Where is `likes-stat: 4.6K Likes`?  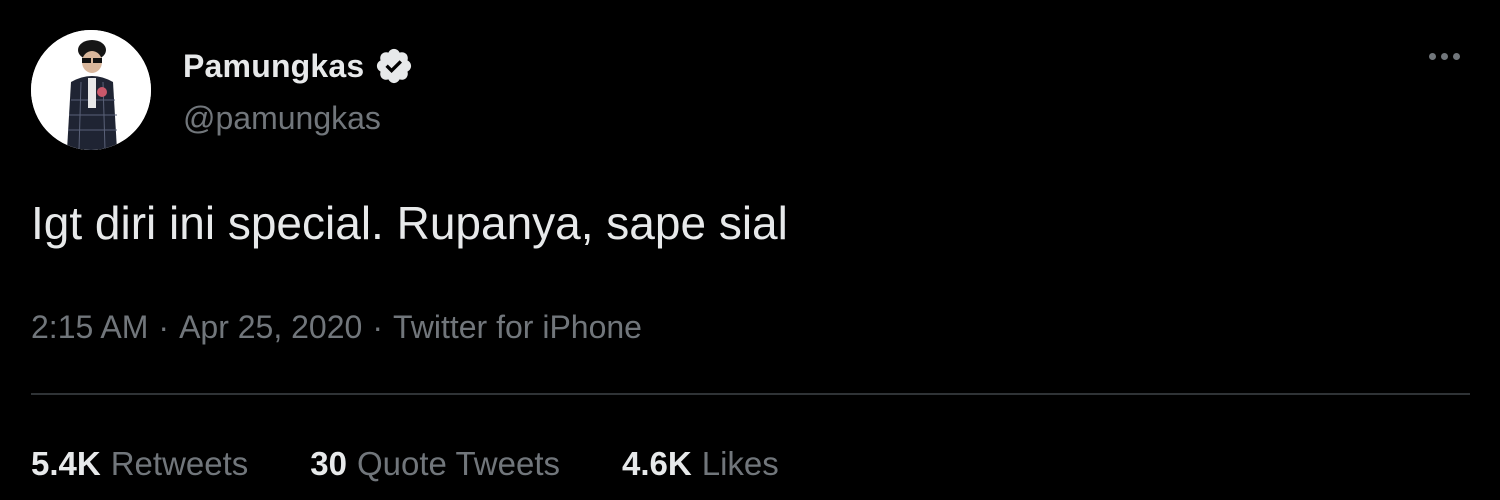
likes-stat: 4.6K Likes is located at coordinates (700, 464).